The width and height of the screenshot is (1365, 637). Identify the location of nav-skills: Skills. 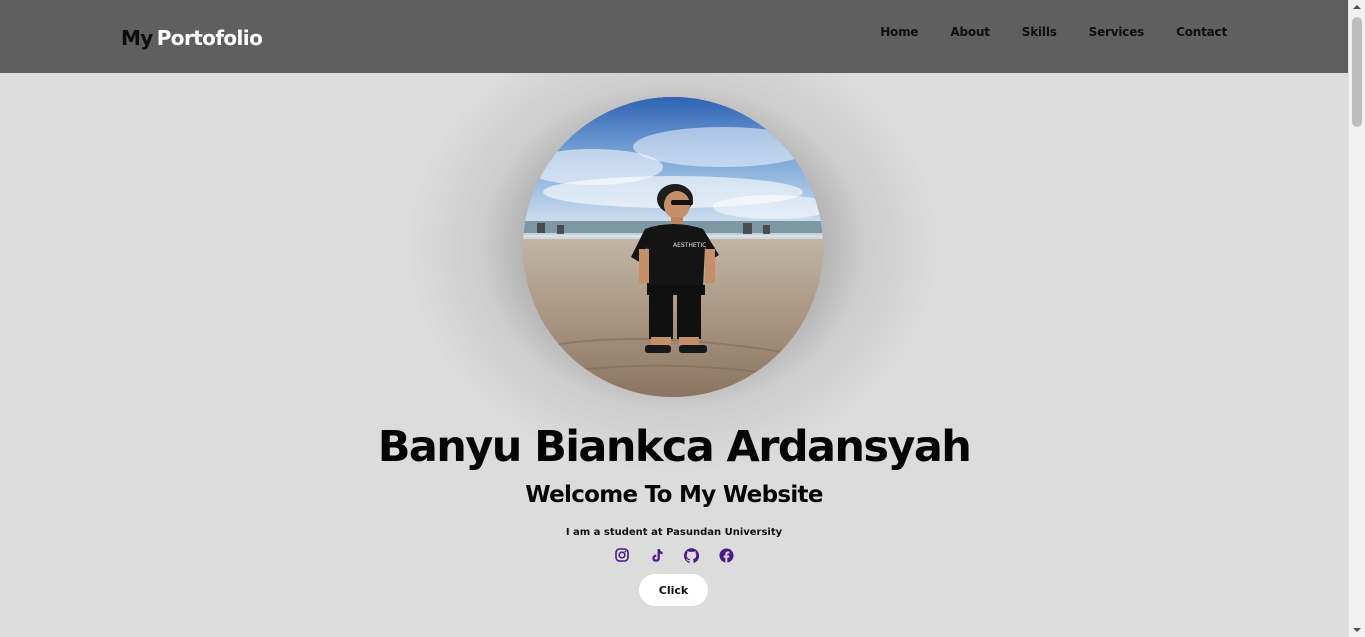
(1039, 32).